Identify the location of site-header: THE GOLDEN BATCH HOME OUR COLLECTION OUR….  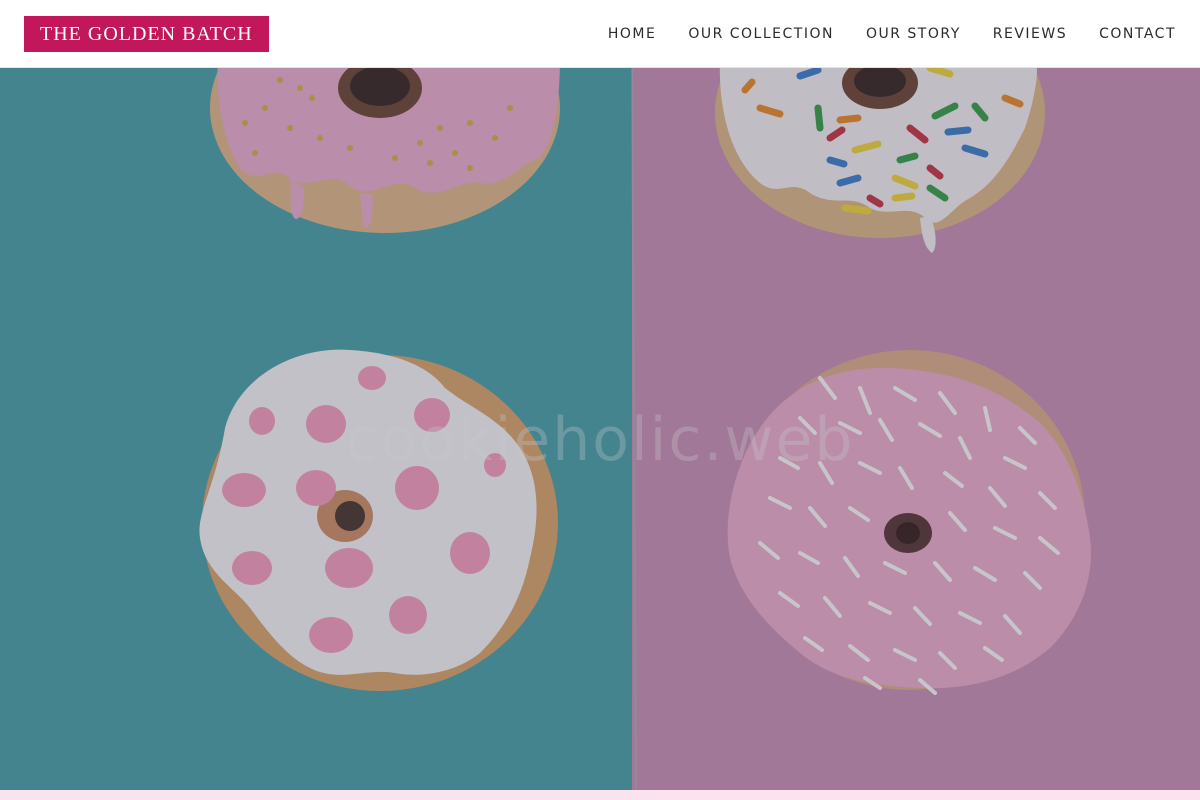
(600, 34).